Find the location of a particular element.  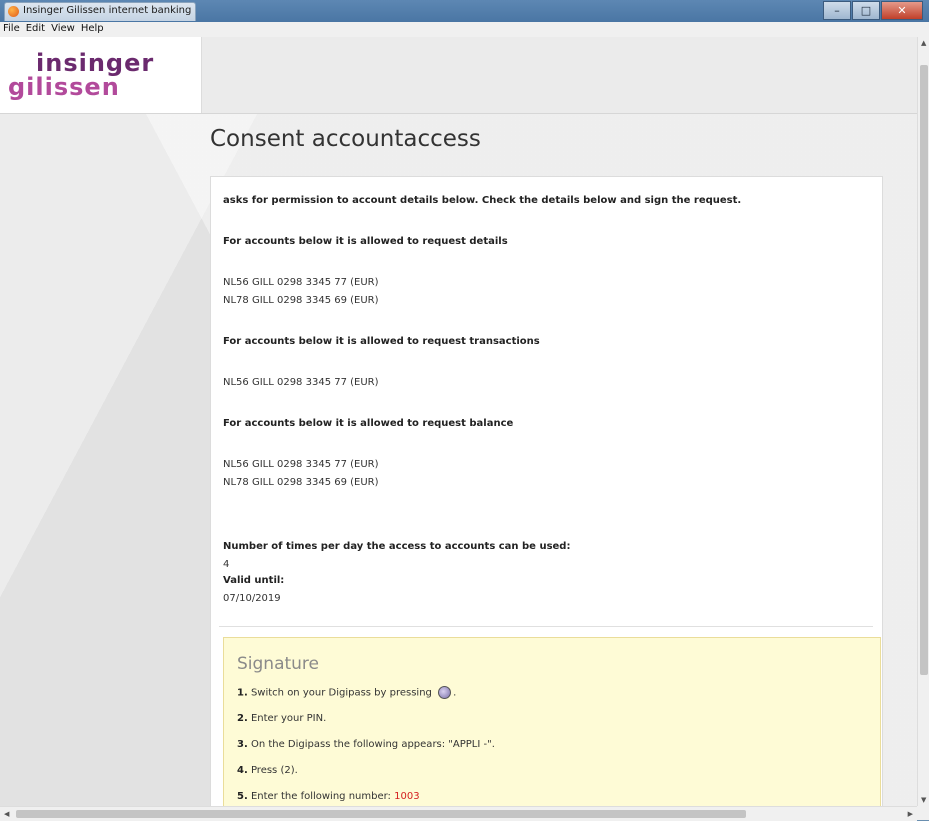

scroll-right-icon: ▶ is located at coordinates (910, 814).